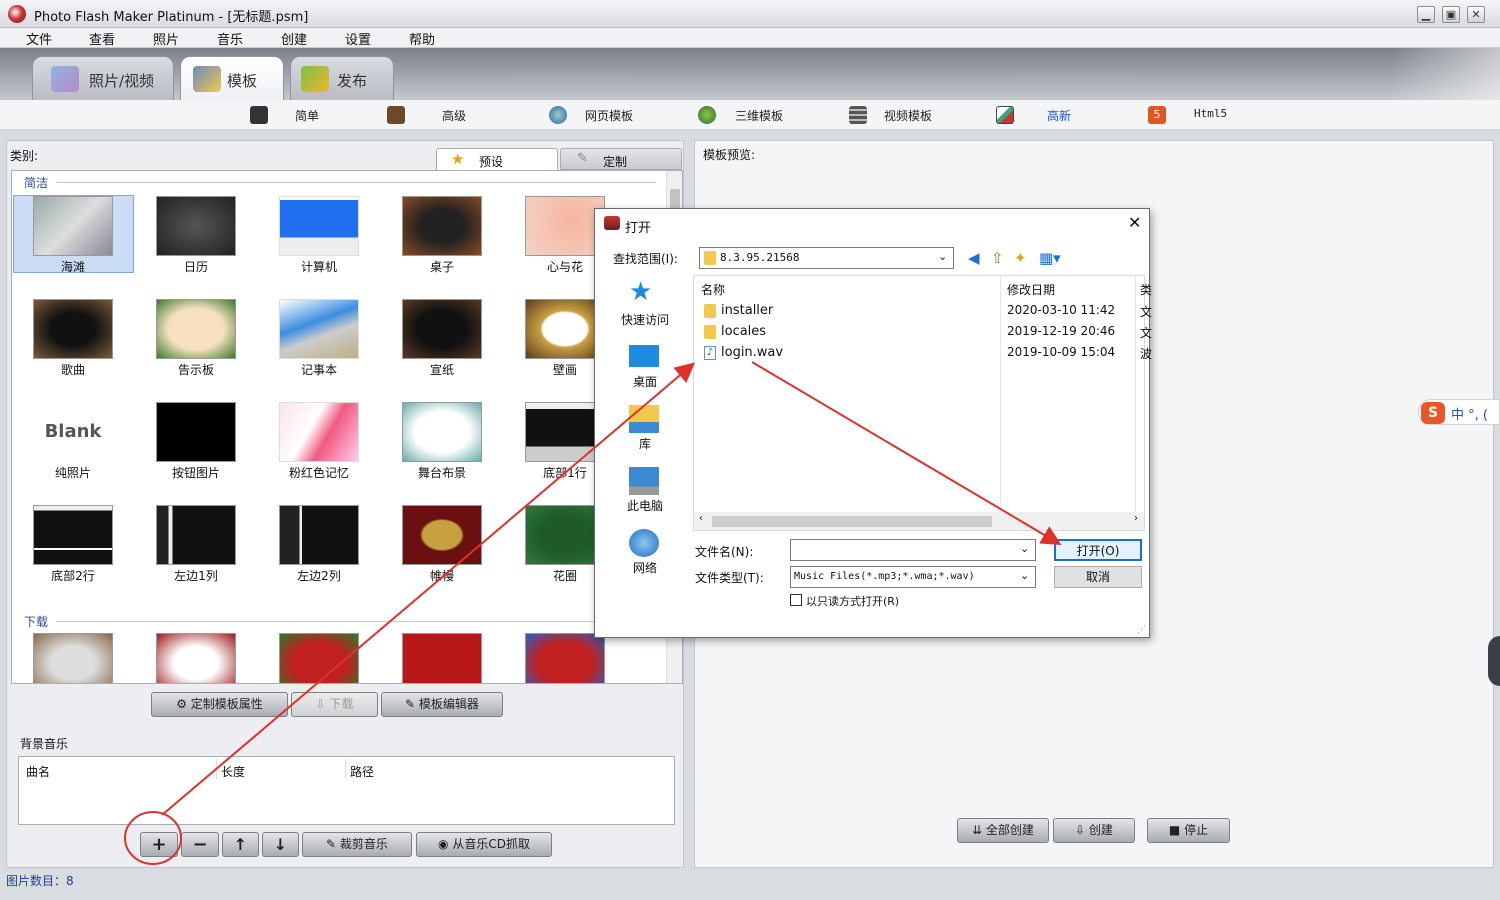 The height and width of the screenshot is (900, 1500). Describe the element at coordinates (1494, 661) in the screenshot. I see `side-float-widget` at that location.